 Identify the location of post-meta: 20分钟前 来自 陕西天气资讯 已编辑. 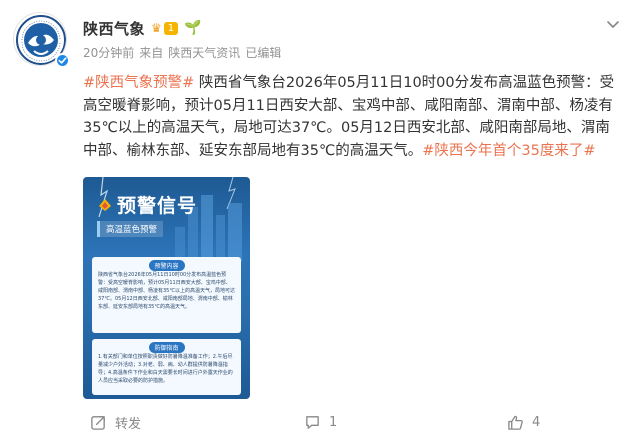
(182, 52).